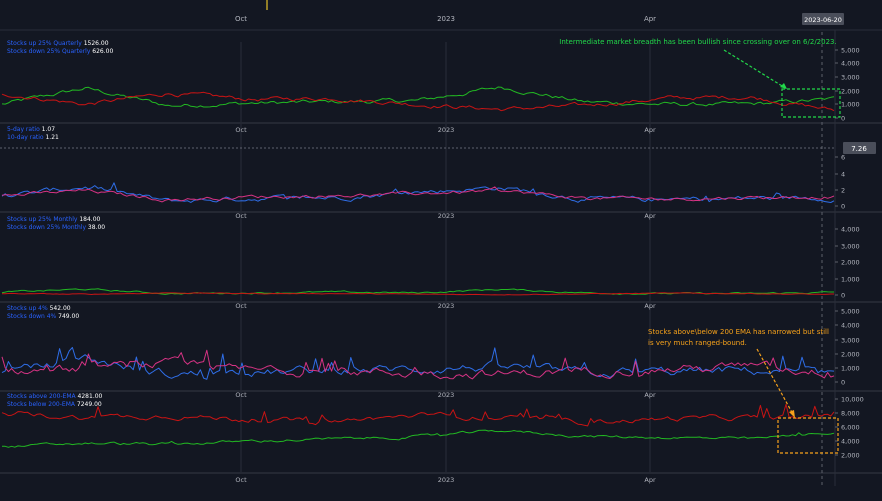  Describe the element at coordinates (843, 158) in the screenshot. I see `y-tick-label: 6` at that location.